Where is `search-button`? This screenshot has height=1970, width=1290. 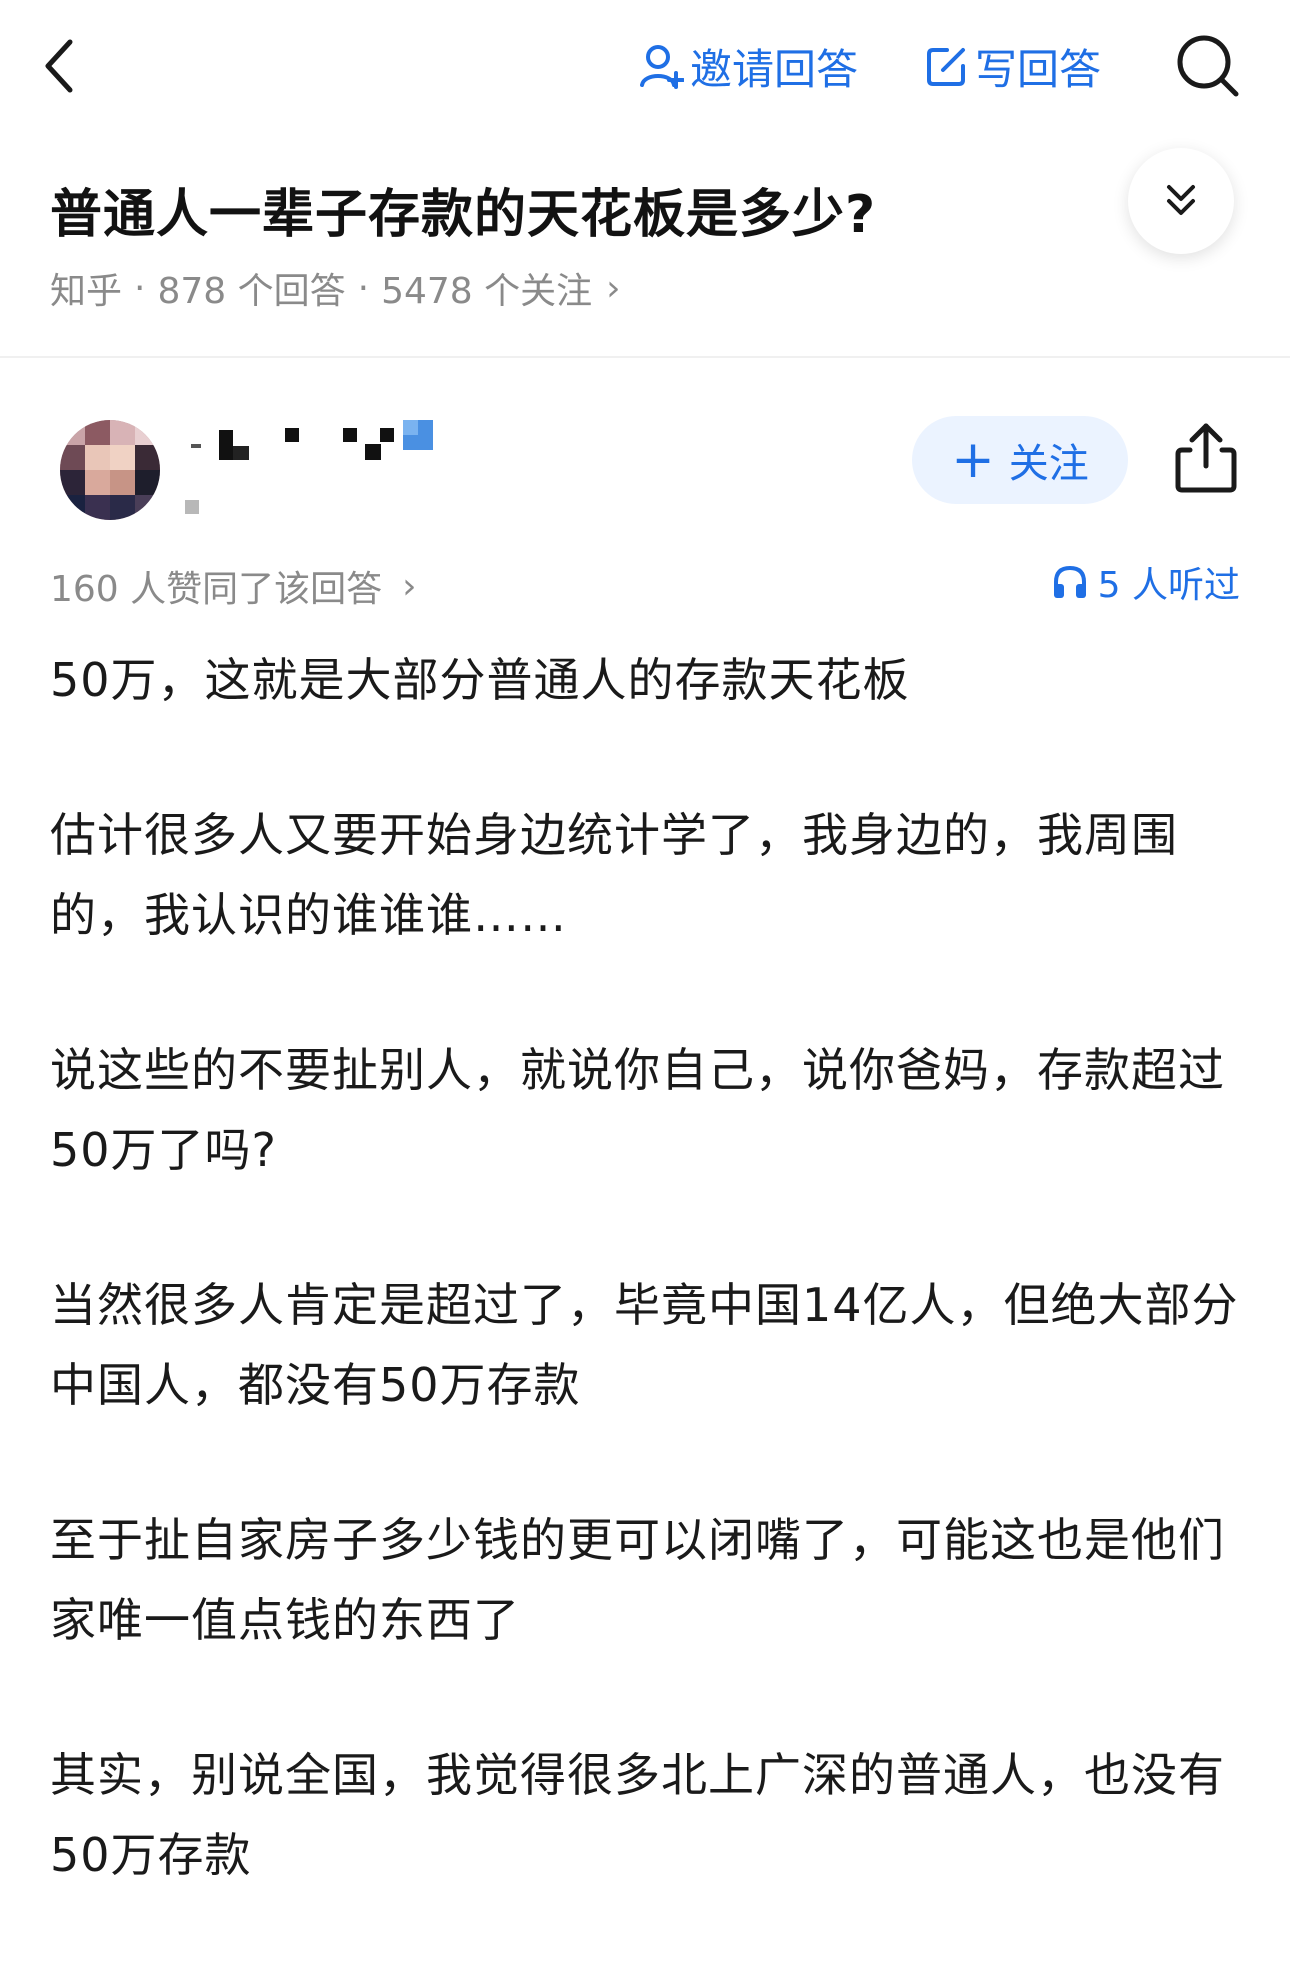
search-button is located at coordinates (1208, 66).